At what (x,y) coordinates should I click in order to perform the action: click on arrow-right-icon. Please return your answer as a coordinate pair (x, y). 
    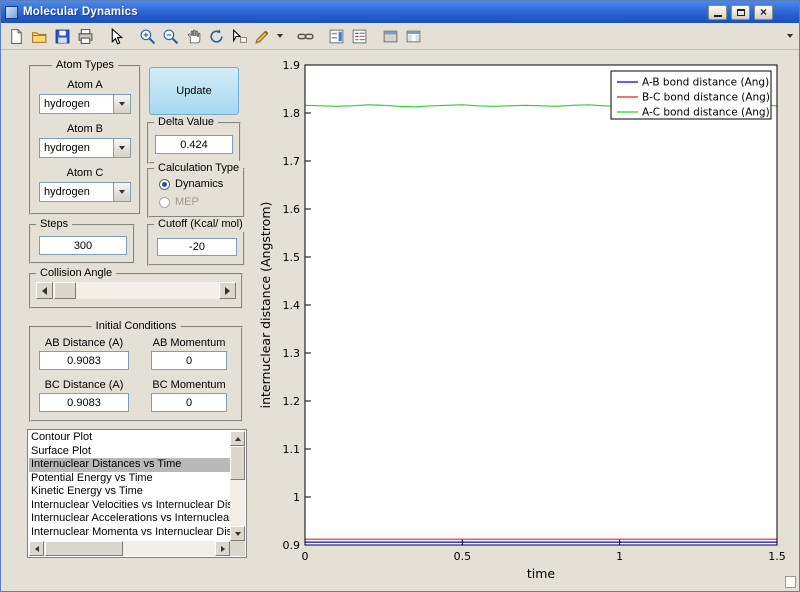
    Looking at the image, I should click on (222, 548).